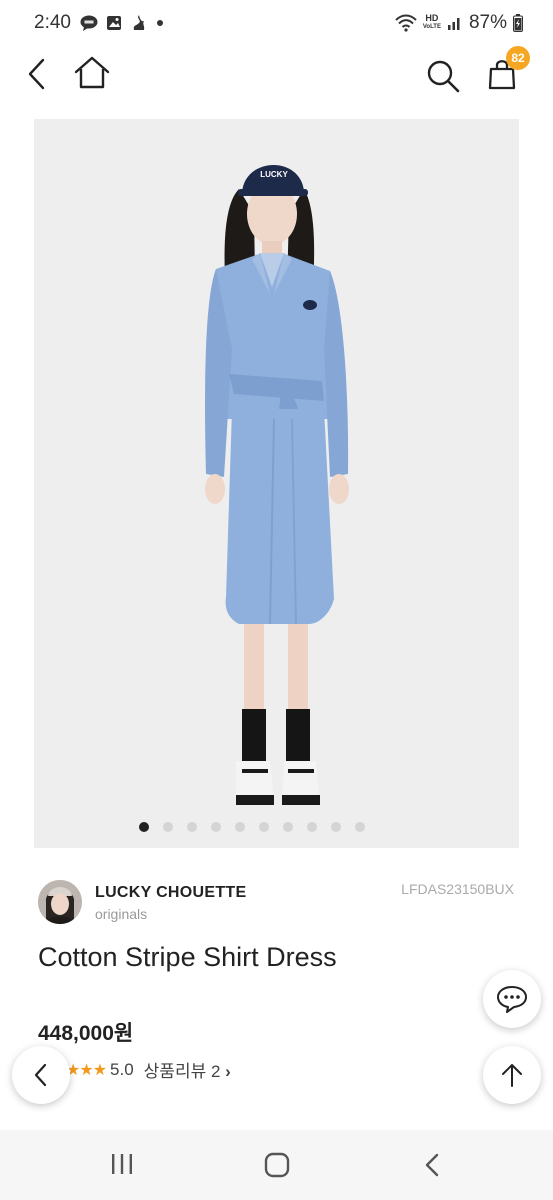 The width and height of the screenshot is (553, 1200). What do you see at coordinates (170, 893) in the screenshot?
I see `brand-name: LUCKY CHOUETTE` at bounding box center [170, 893].